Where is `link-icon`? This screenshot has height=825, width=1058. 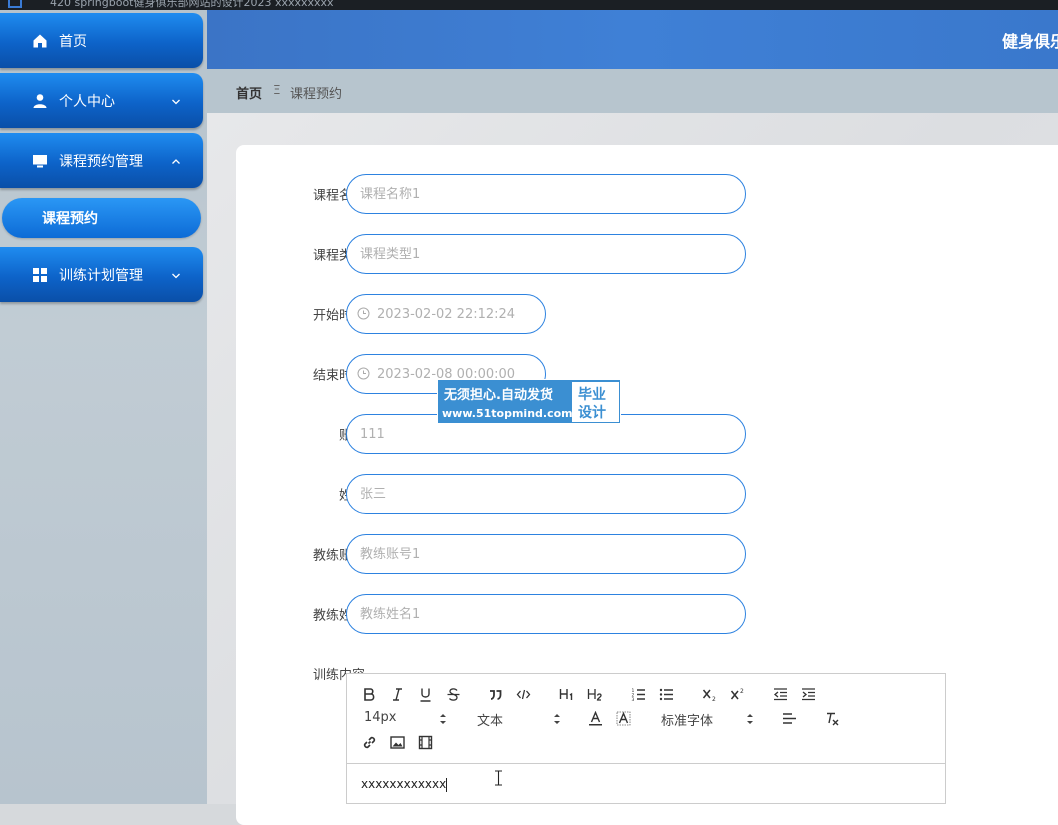
link-icon is located at coordinates (369, 742).